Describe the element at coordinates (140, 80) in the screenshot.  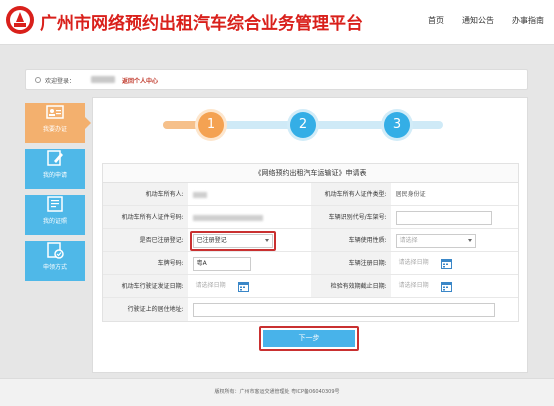
I see `personal-center-link: 返回个人中心` at that location.